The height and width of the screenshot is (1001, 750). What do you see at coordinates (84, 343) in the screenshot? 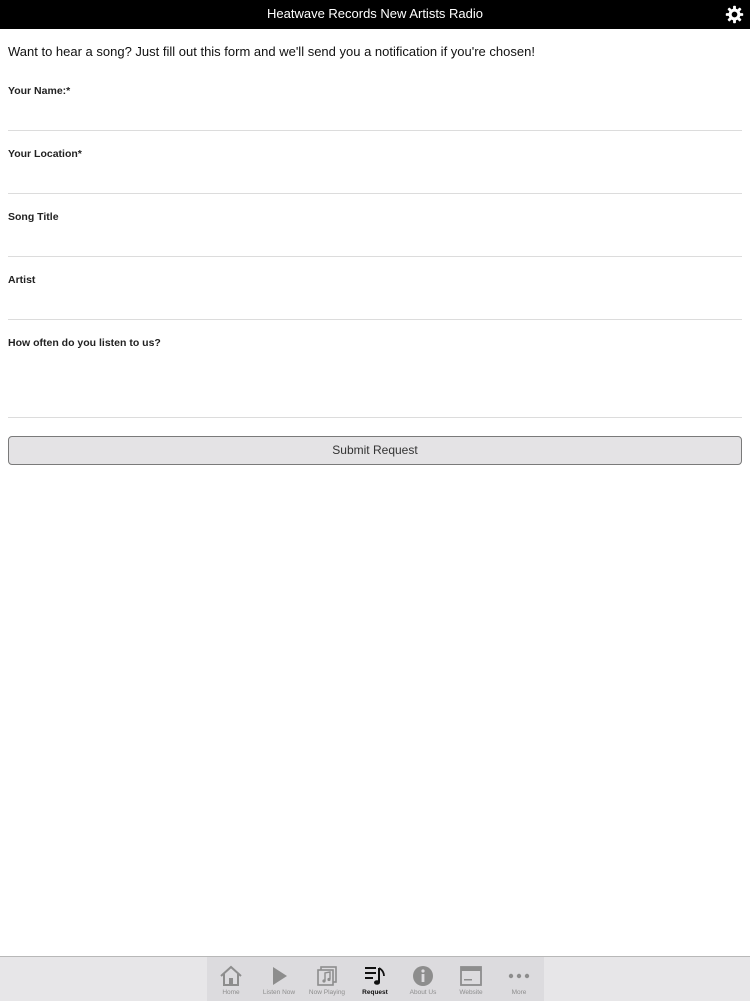
I see `listen-frequency-label: How often do you listen to us?` at bounding box center [84, 343].